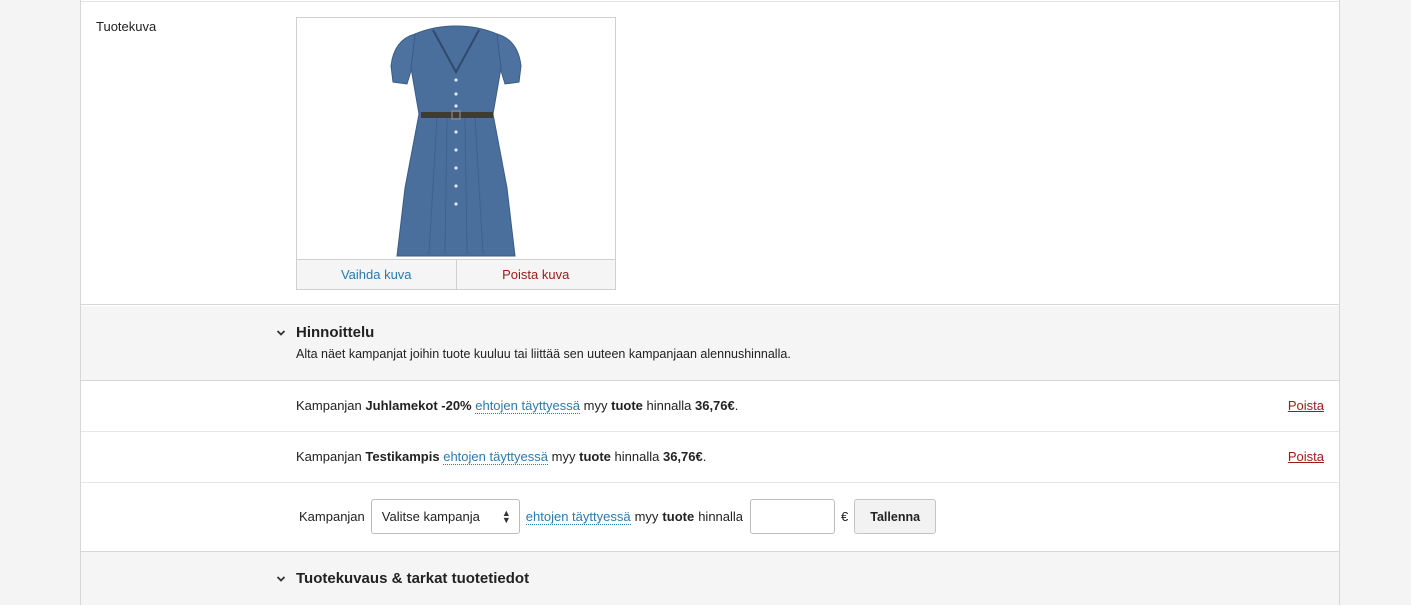  Describe the element at coordinates (456, 141) in the screenshot. I see `dress-picture` at that location.